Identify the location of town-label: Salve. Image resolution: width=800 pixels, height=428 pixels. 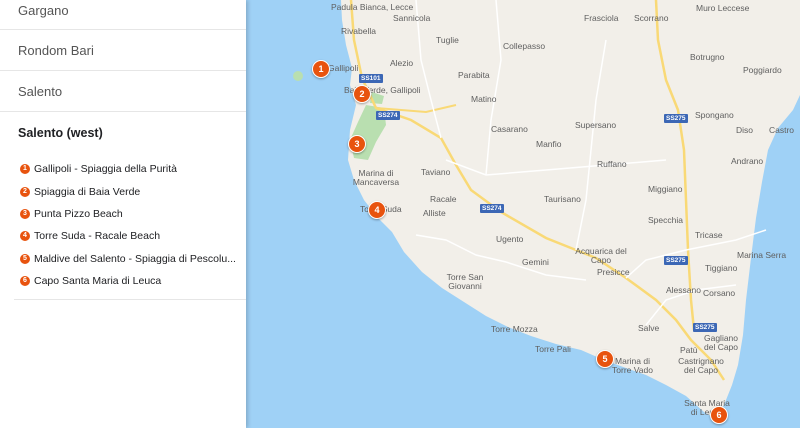
(649, 328).